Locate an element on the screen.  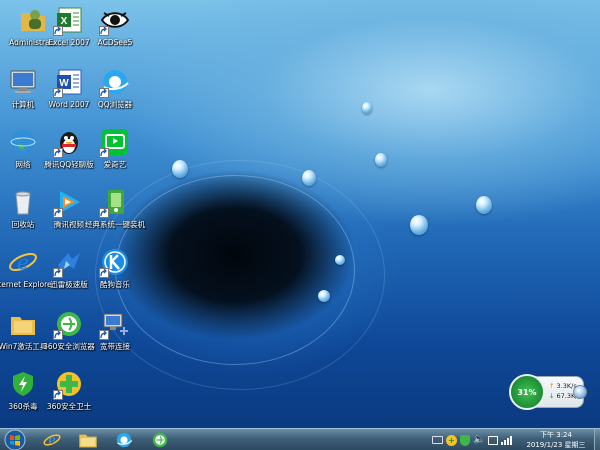
taskbar-360-browser-button is located at coordinates (160, 440).